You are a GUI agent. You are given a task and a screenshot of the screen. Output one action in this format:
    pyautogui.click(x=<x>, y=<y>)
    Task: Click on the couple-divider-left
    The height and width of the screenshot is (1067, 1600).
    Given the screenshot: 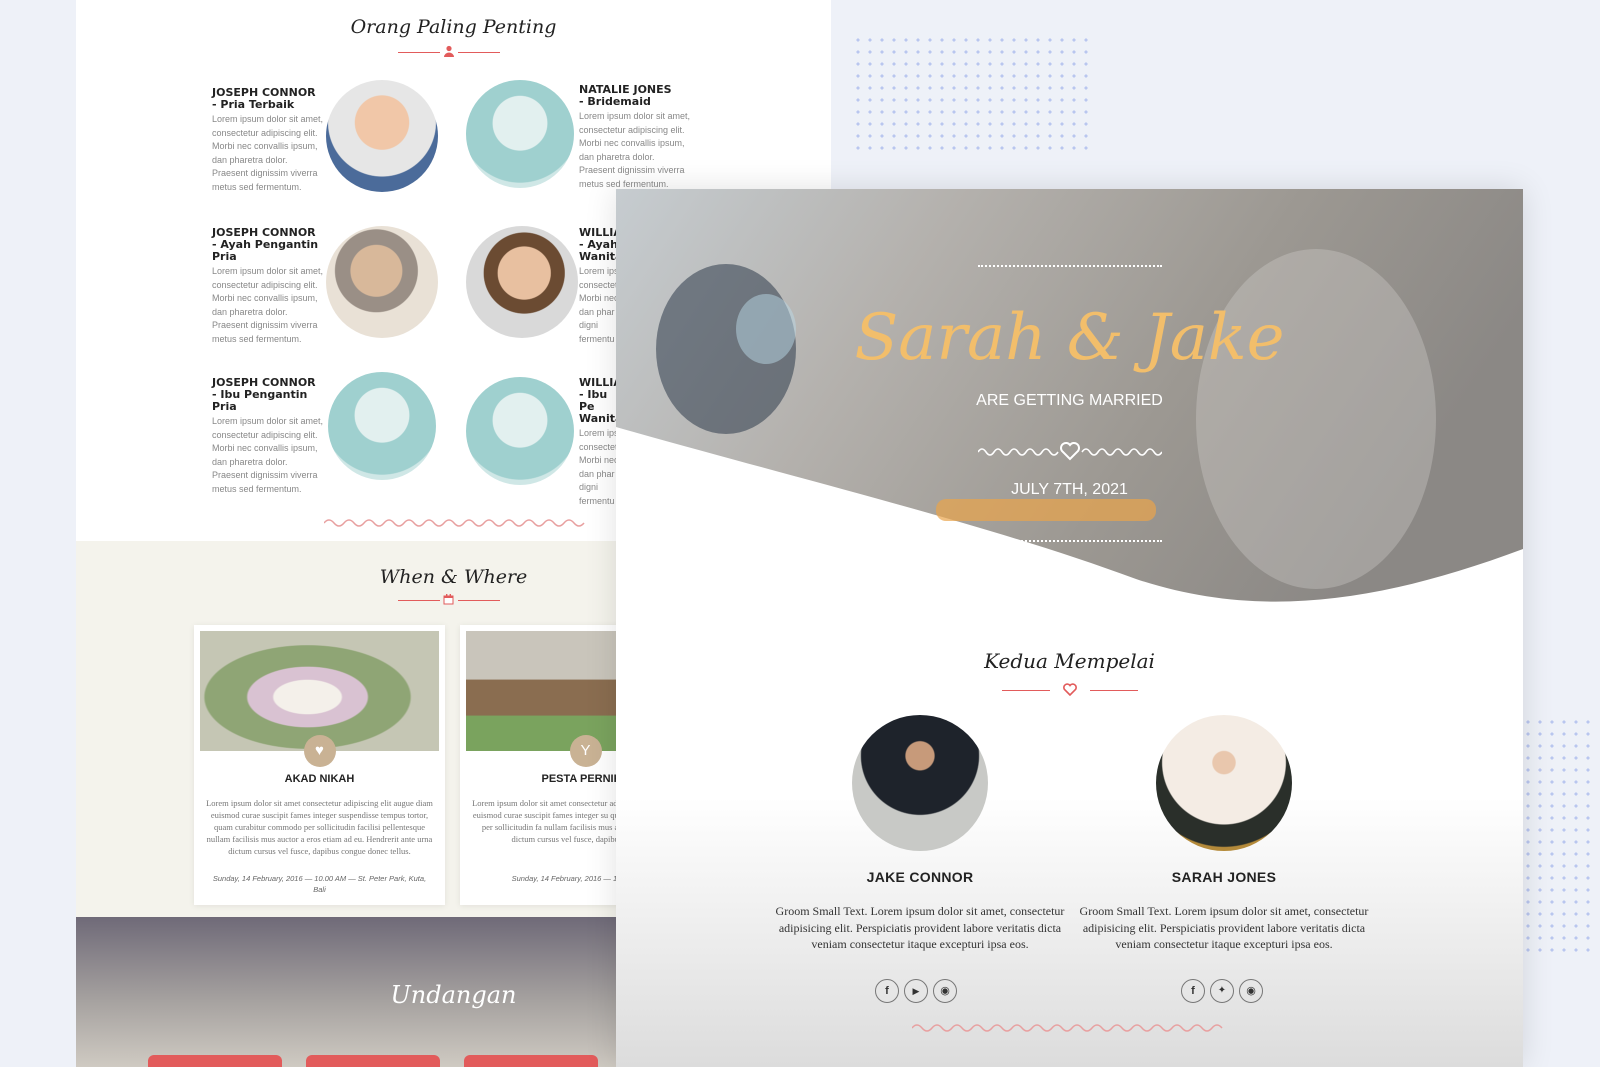 What is the action you would take?
    pyautogui.click(x=1026, y=690)
    